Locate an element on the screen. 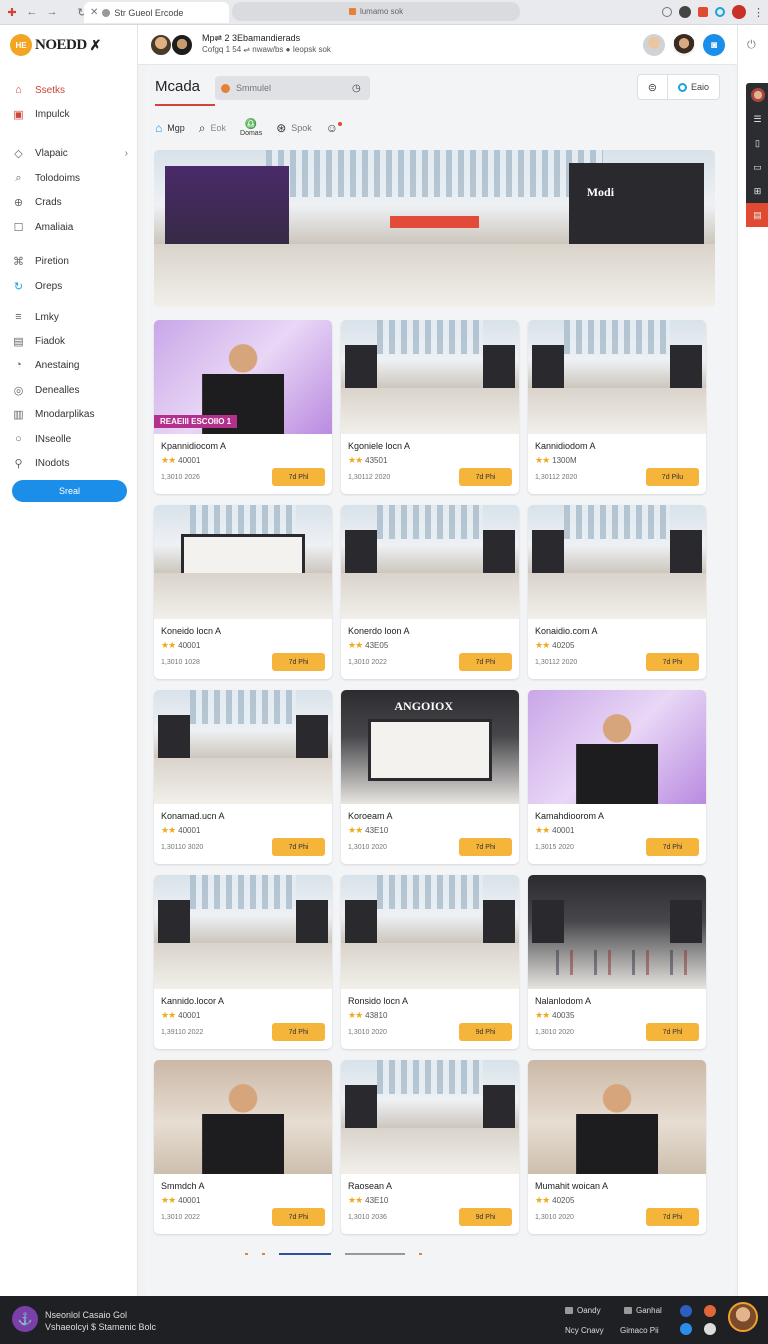 The height and width of the screenshot is (1344, 768). sidebar-item-inodots: ⚲ INodots is located at coordinates (70, 463).